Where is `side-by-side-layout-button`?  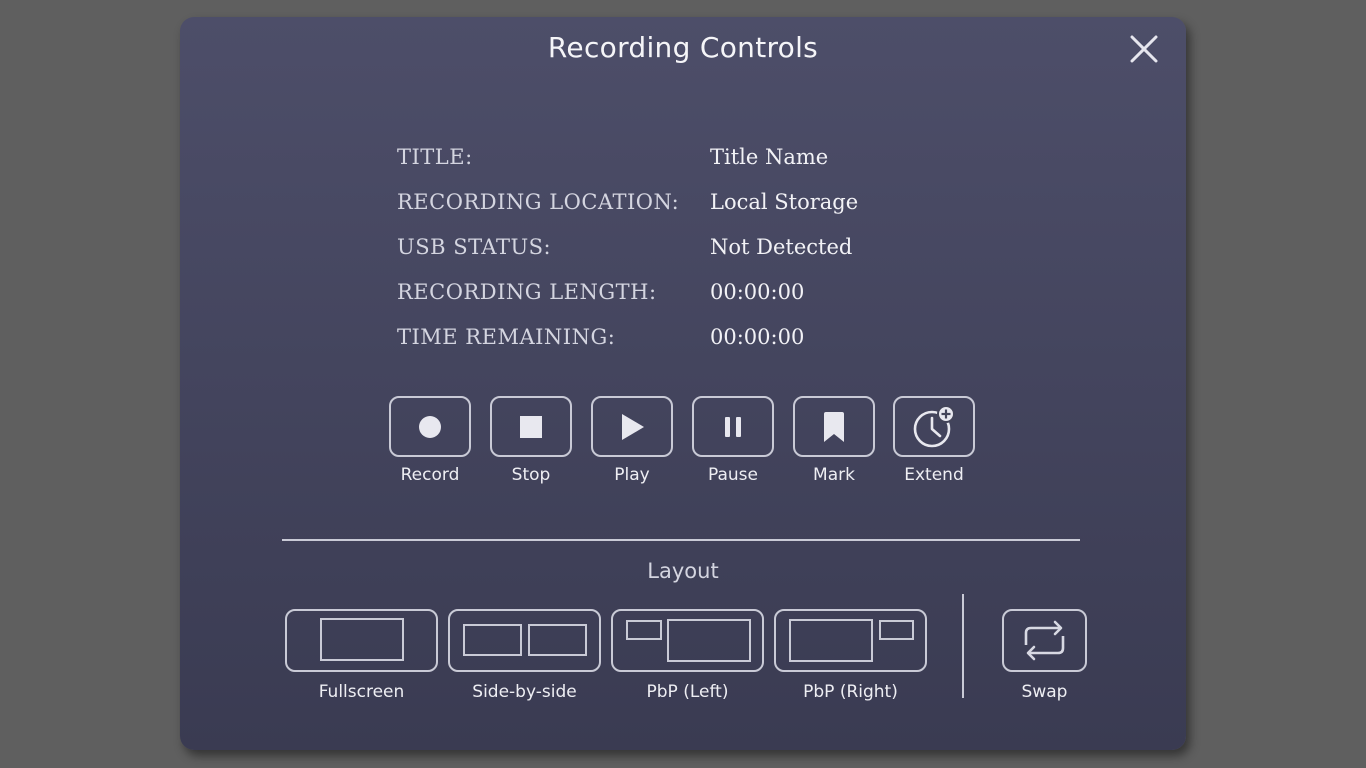
side-by-side-layout-button is located at coordinates (524, 640).